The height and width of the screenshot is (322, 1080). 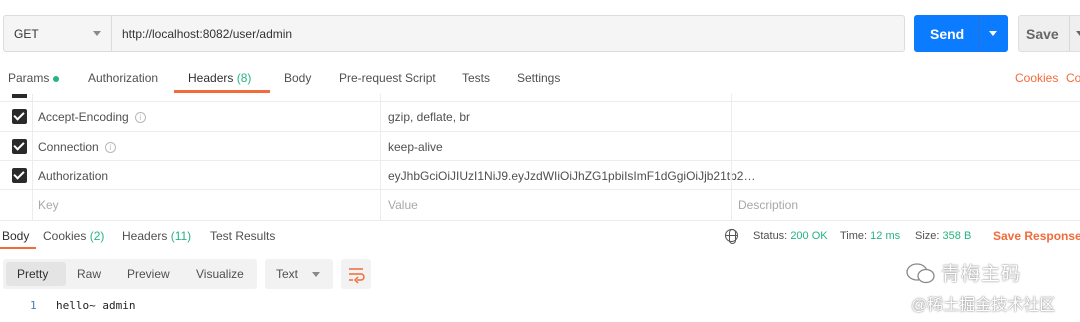 I want to click on time-value: 12 ms, so click(x=885, y=236).